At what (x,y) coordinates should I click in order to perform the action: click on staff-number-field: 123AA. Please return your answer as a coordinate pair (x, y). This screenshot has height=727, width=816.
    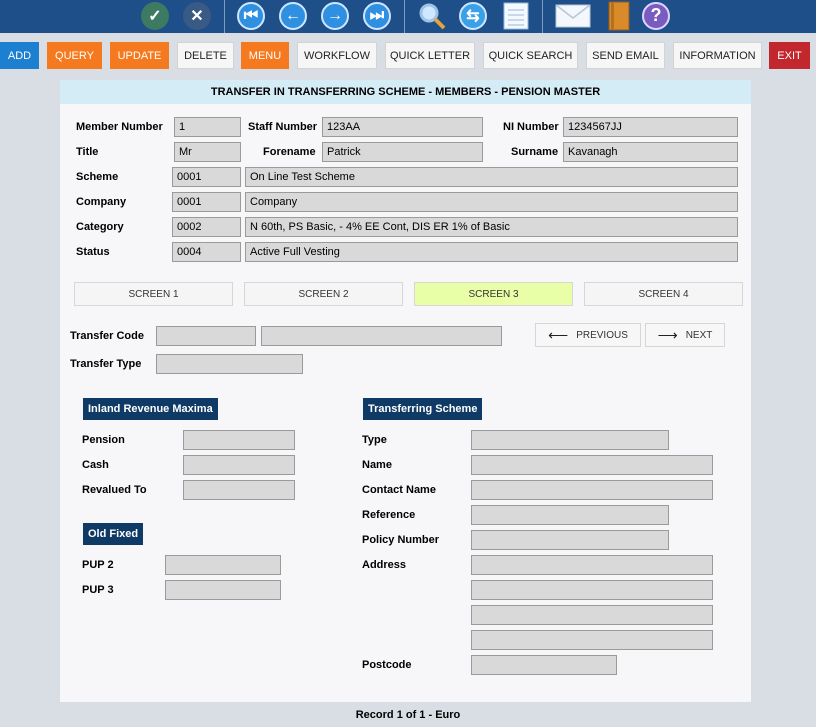
    Looking at the image, I should click on (402, 127).